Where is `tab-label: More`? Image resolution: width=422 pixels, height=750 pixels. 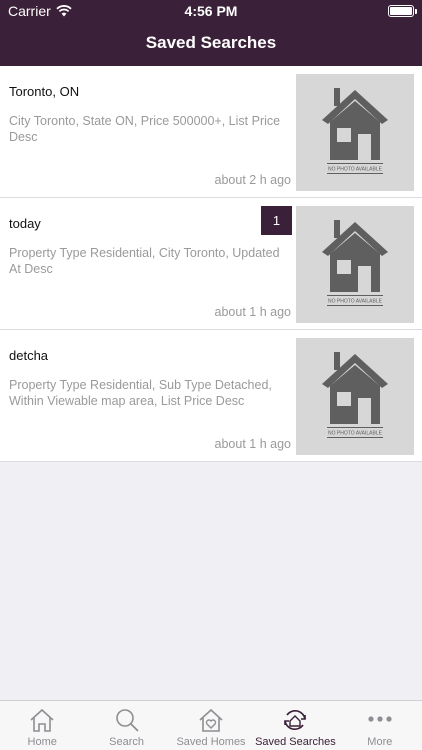
tab-label: More is located at coordinates (380, 742).